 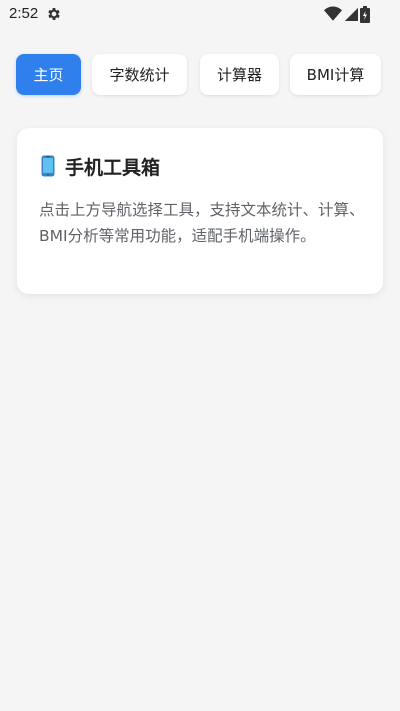 What do you see at coordinates (48, 74) in the screenshot?
I see `tab-home: 主页` at bounding box center [48, 74].